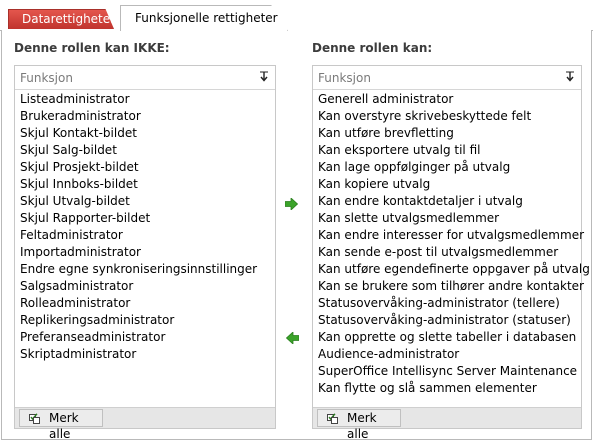 This screenshot has width=593, height=441. Describe the element at coordinates (145, 99) in the screenshot. I see `list-item: Listeadministrator` at that location.